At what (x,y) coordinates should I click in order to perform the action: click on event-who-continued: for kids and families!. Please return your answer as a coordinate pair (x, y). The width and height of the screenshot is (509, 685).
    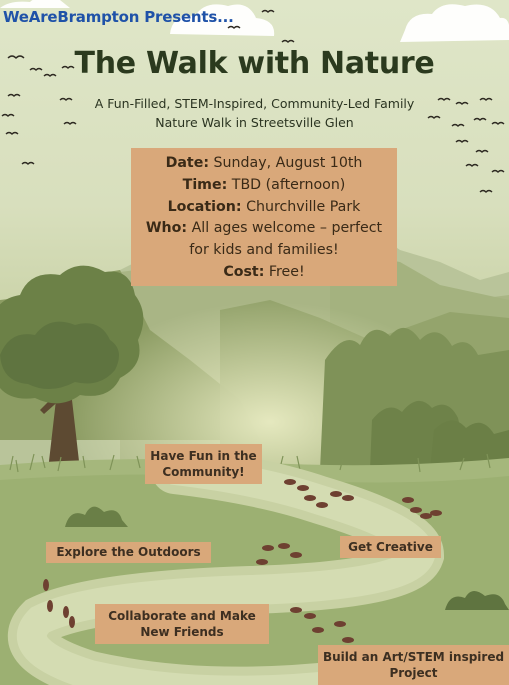
    Looking at the image, I should click on (264, 250).